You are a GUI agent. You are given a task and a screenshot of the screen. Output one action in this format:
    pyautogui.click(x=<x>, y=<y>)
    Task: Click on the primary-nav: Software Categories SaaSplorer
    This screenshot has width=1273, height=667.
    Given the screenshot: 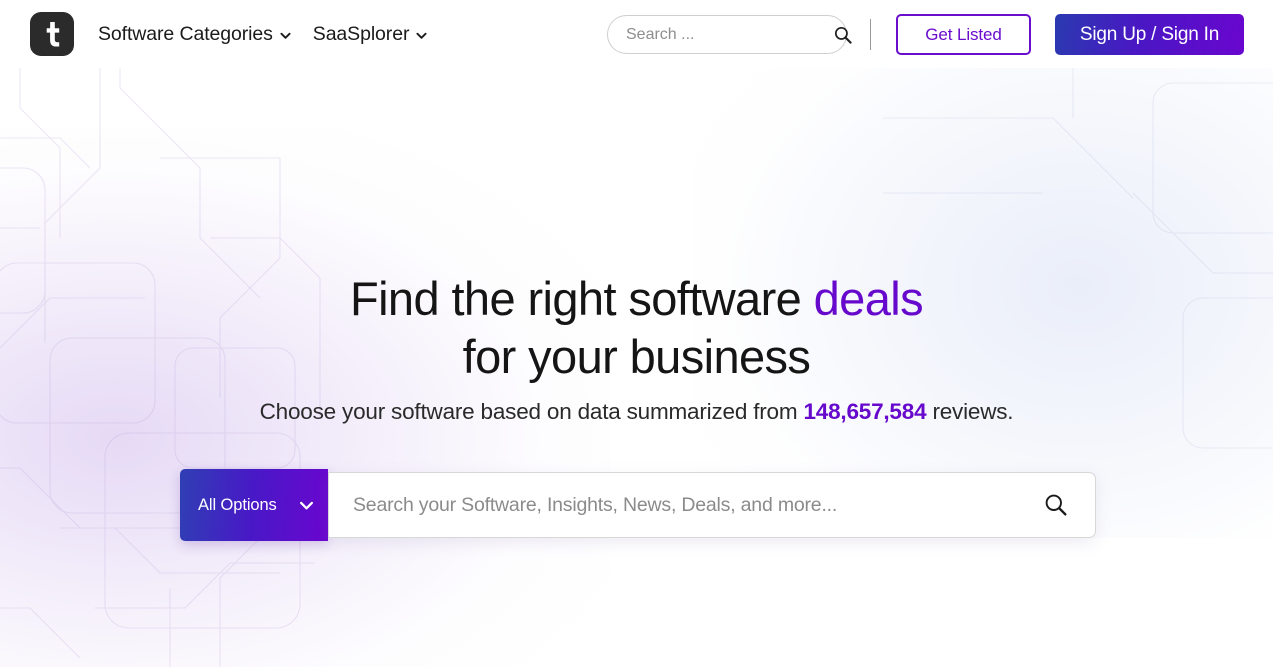 What is the action you would take?
    pyautogui.click(x=262, y=34)
    